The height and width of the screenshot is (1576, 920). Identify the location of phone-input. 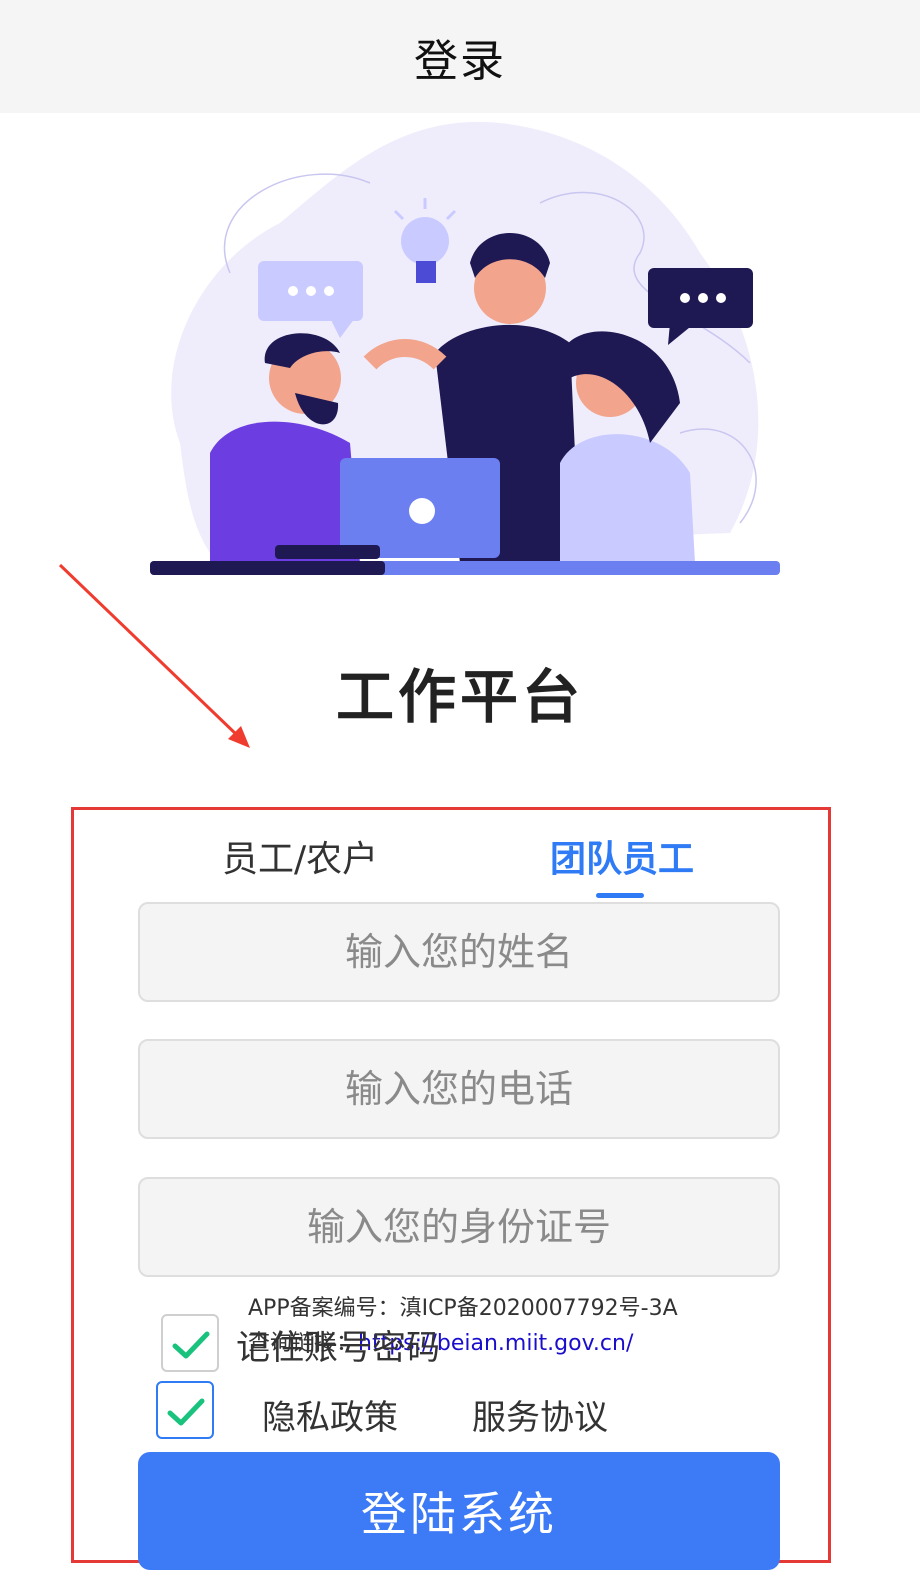
(459, 1089).